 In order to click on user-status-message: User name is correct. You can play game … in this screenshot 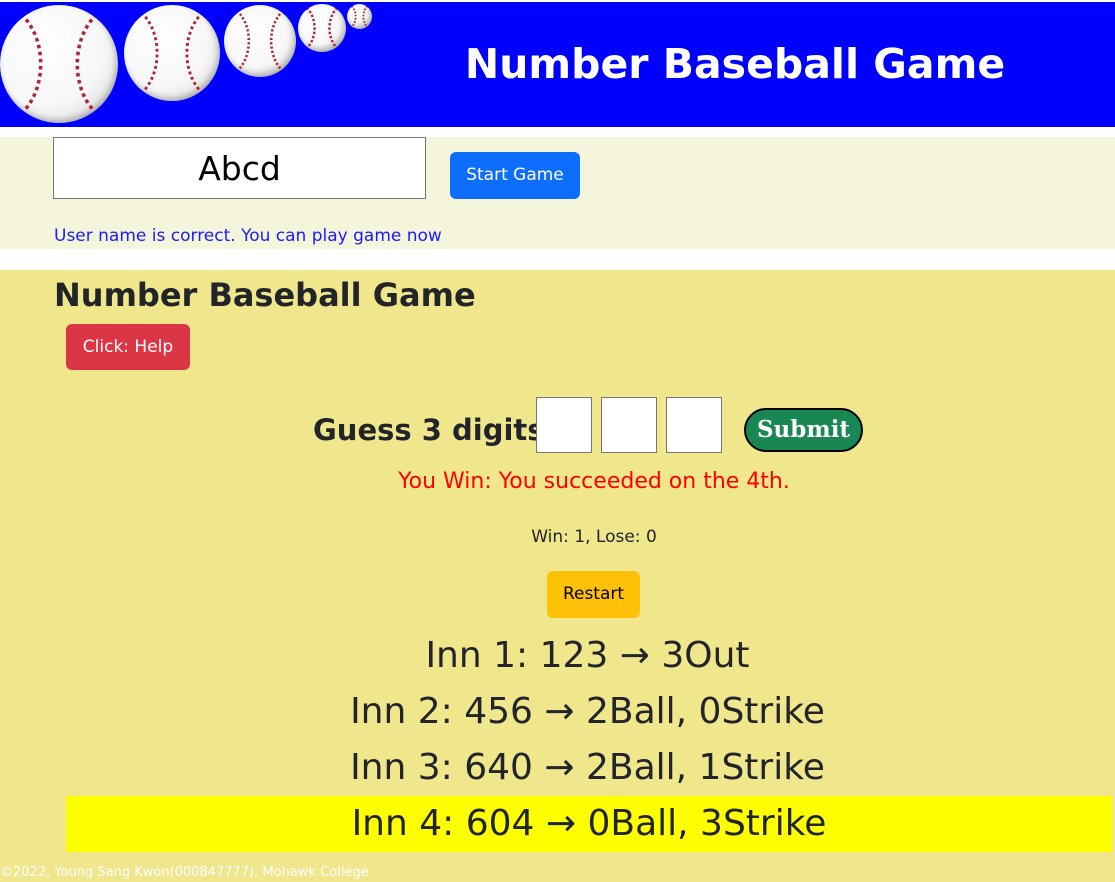, I will do `click(248, 236)`.